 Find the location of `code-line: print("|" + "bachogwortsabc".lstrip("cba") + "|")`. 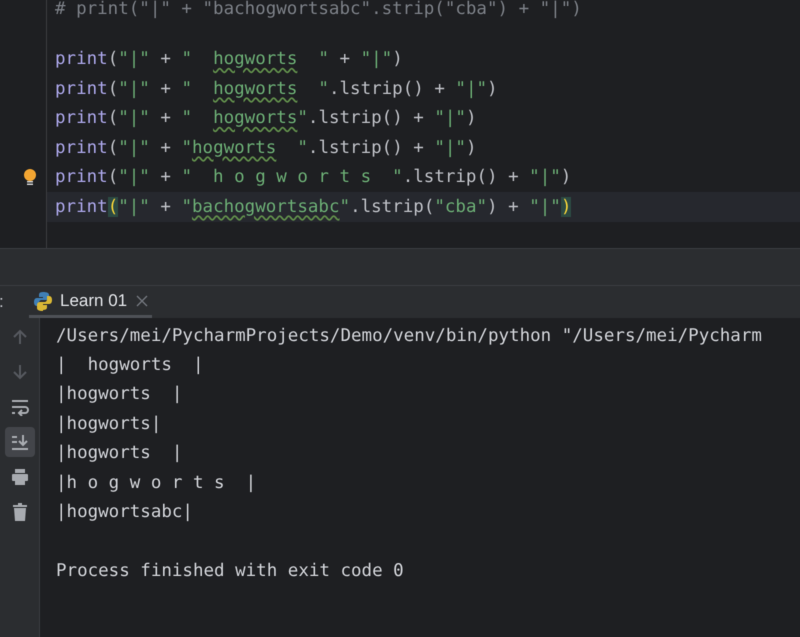

code-line: print("|" + "bachogwortsabc".lstrip("cba") + "|") is located at coordinates (313, 207).